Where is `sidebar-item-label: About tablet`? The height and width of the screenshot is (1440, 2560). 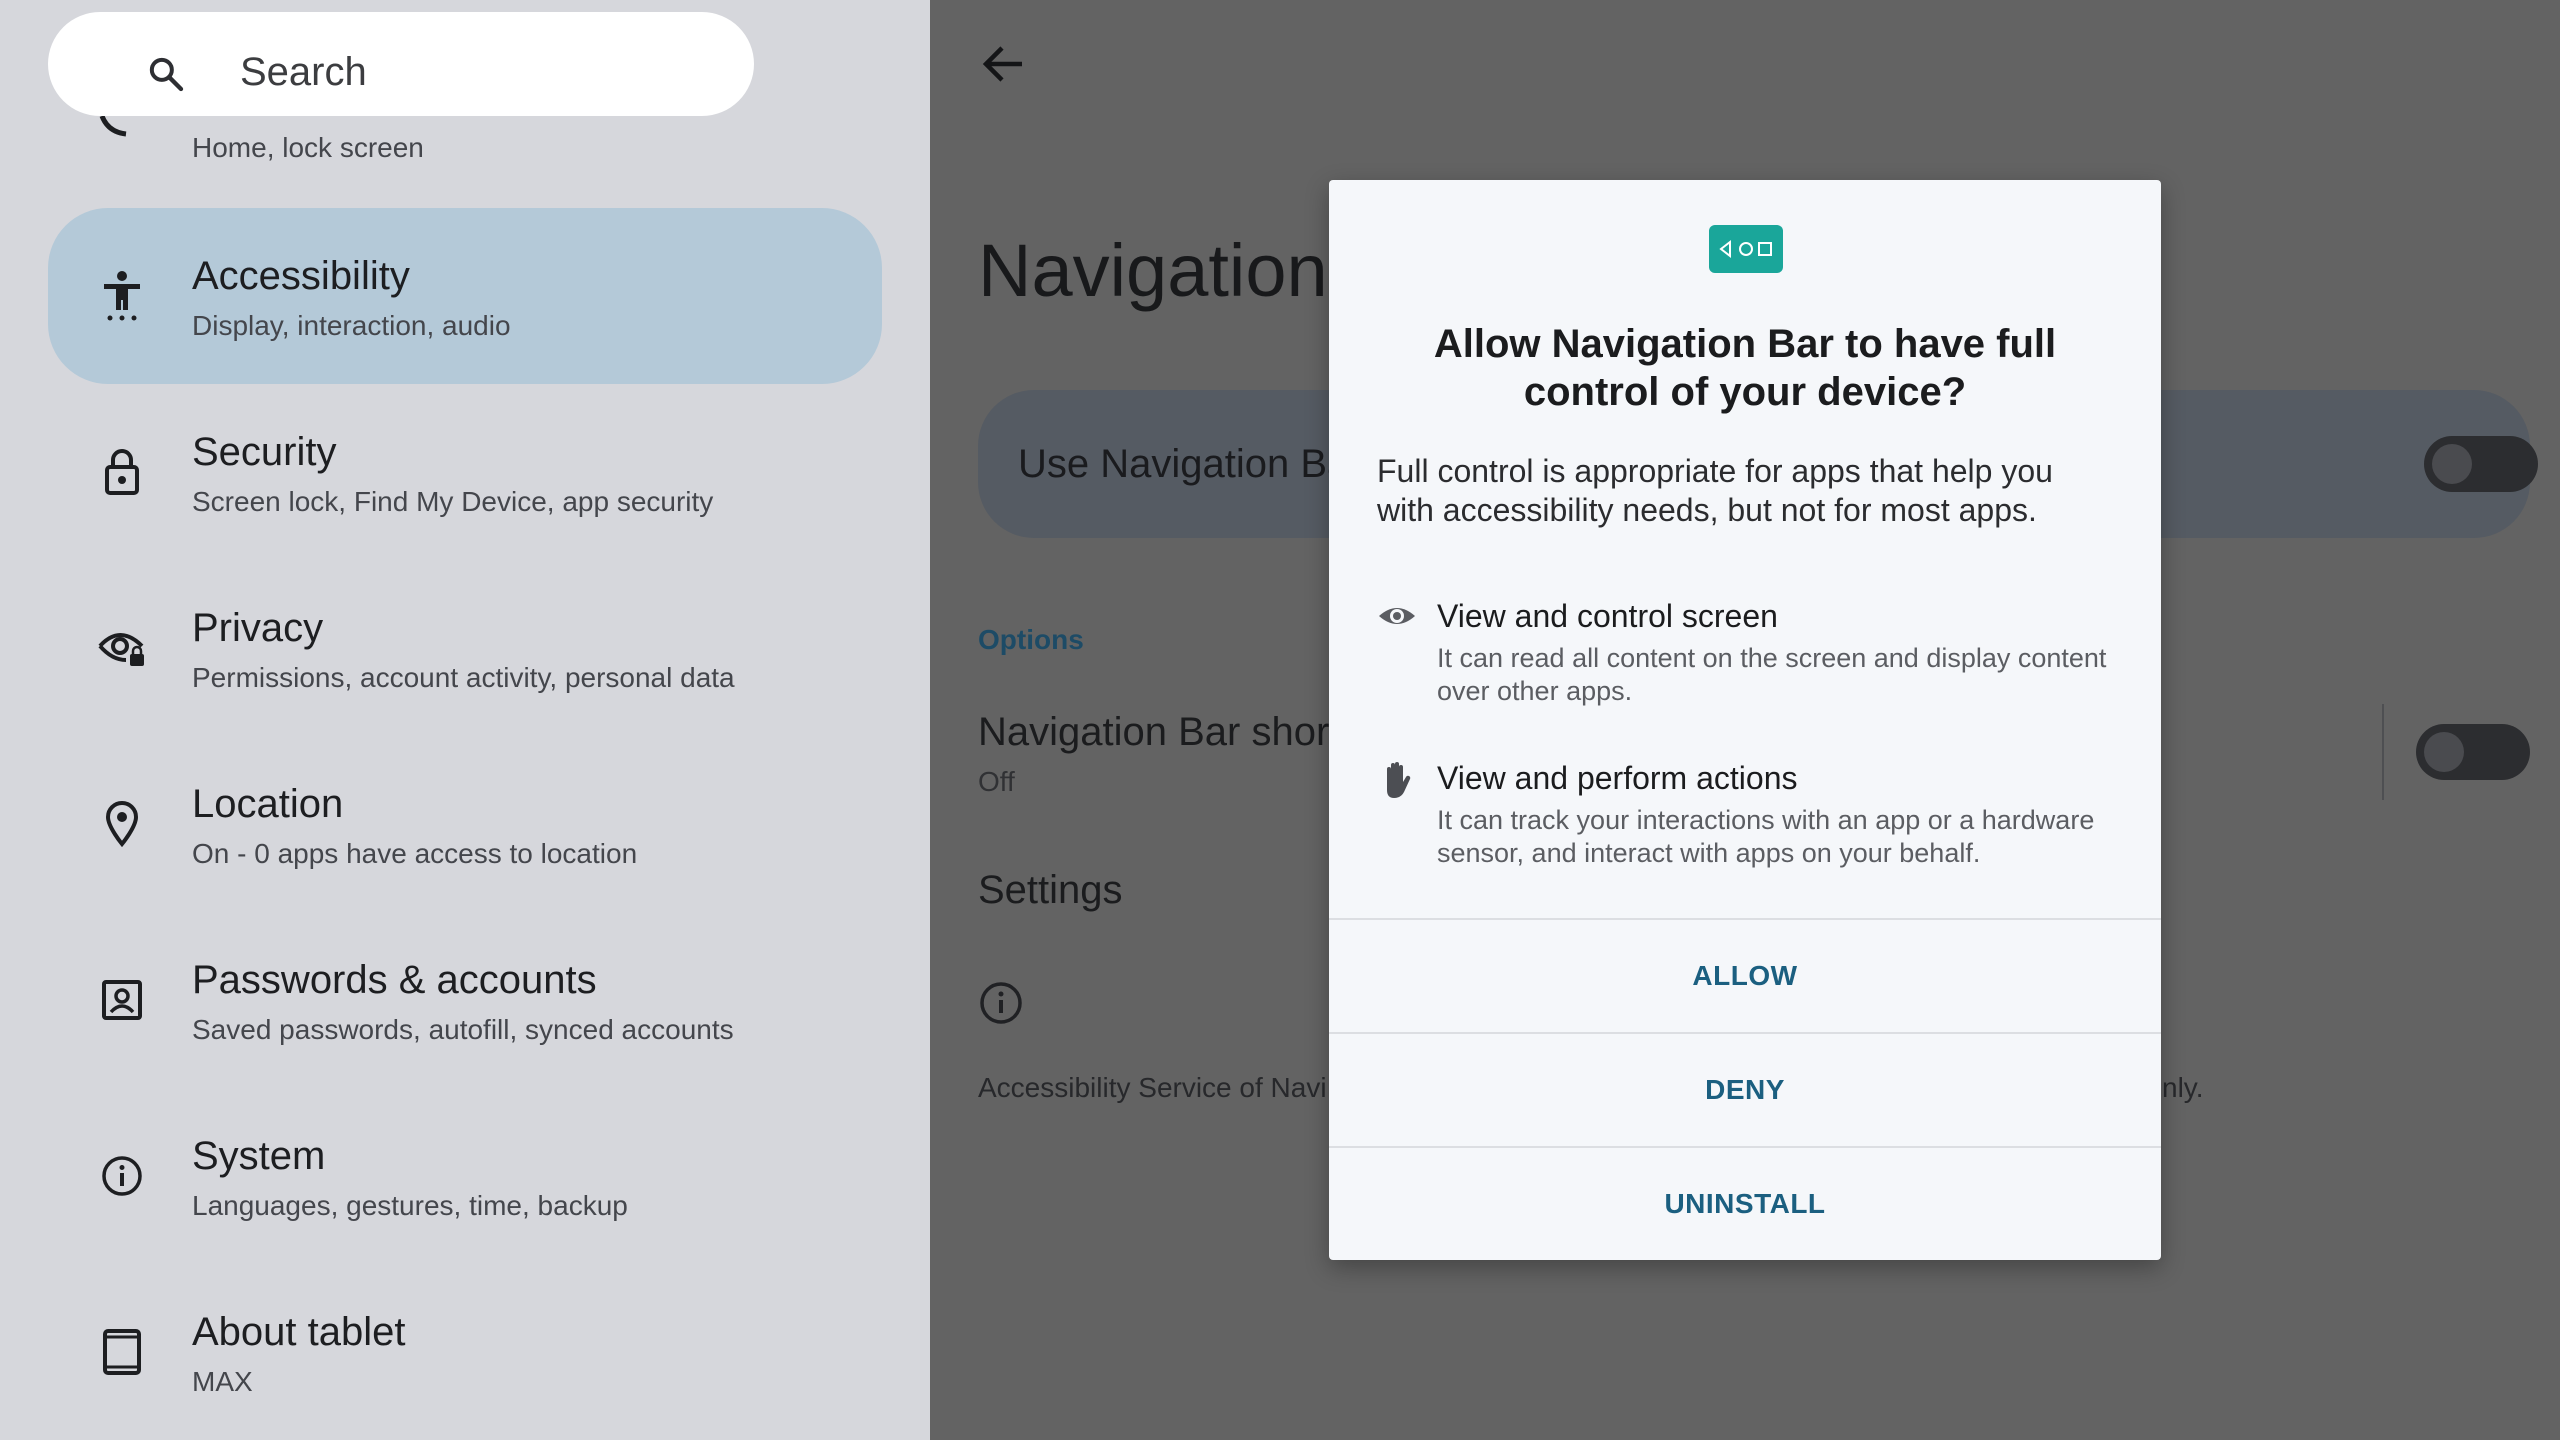
sidebar-item-label: About tablet is located at coordinates (299, 1332).